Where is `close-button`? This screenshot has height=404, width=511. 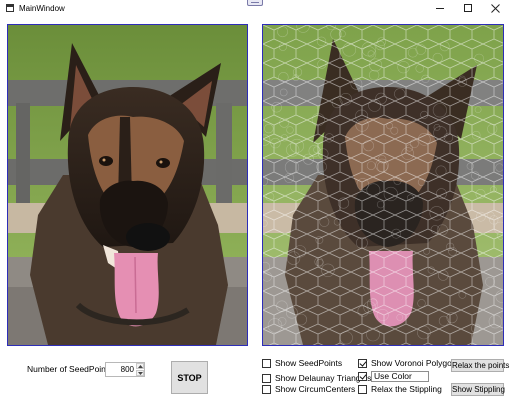
close-button is located at coordinates (495, 8).